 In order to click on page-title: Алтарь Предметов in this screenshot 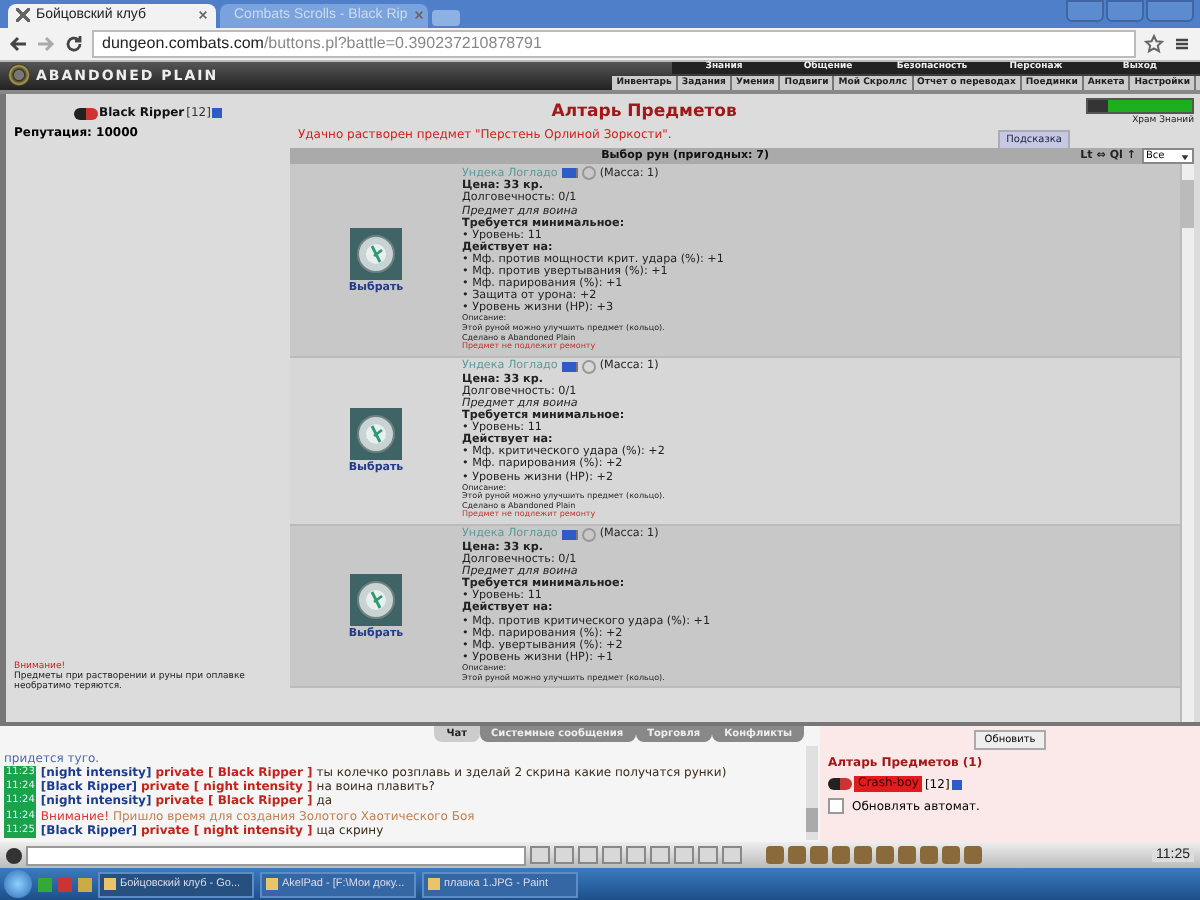, I will do `click(644, 112)`.